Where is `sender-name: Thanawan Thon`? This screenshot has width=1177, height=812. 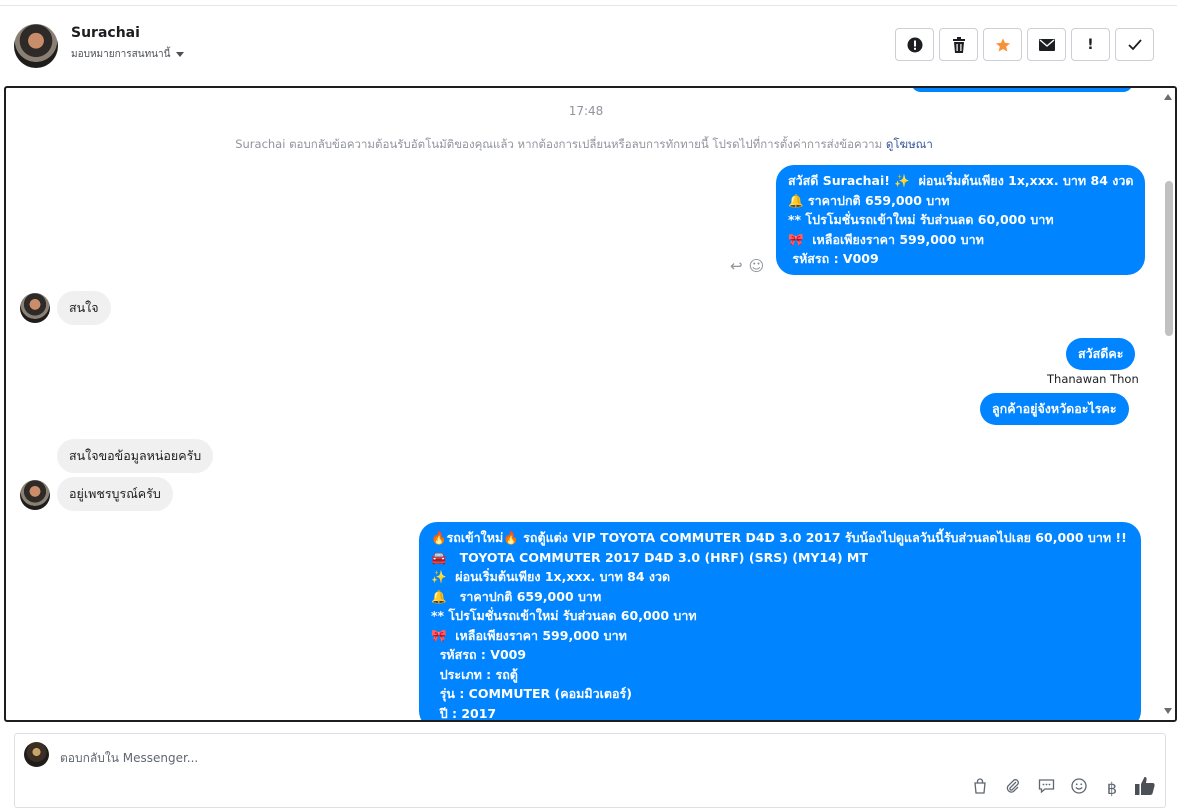 sender-name: Thanawan Thon is located at coordinates (1093, 379).